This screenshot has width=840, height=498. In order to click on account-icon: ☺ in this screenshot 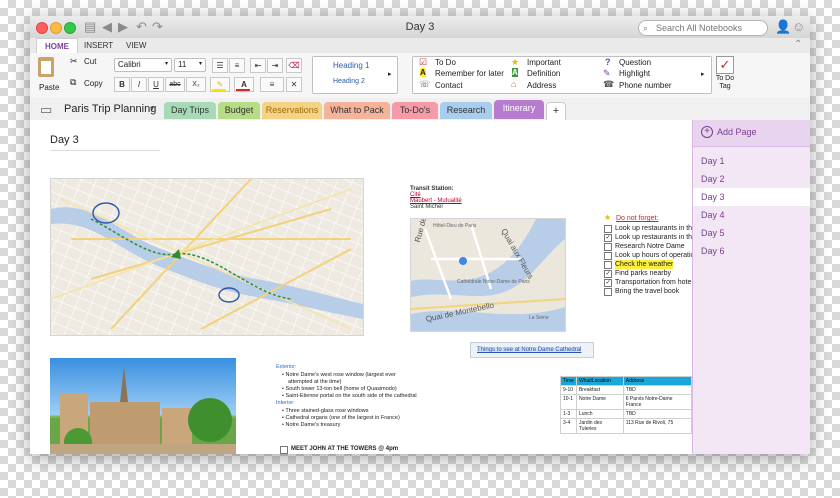, I will do `click(798, 26)`.